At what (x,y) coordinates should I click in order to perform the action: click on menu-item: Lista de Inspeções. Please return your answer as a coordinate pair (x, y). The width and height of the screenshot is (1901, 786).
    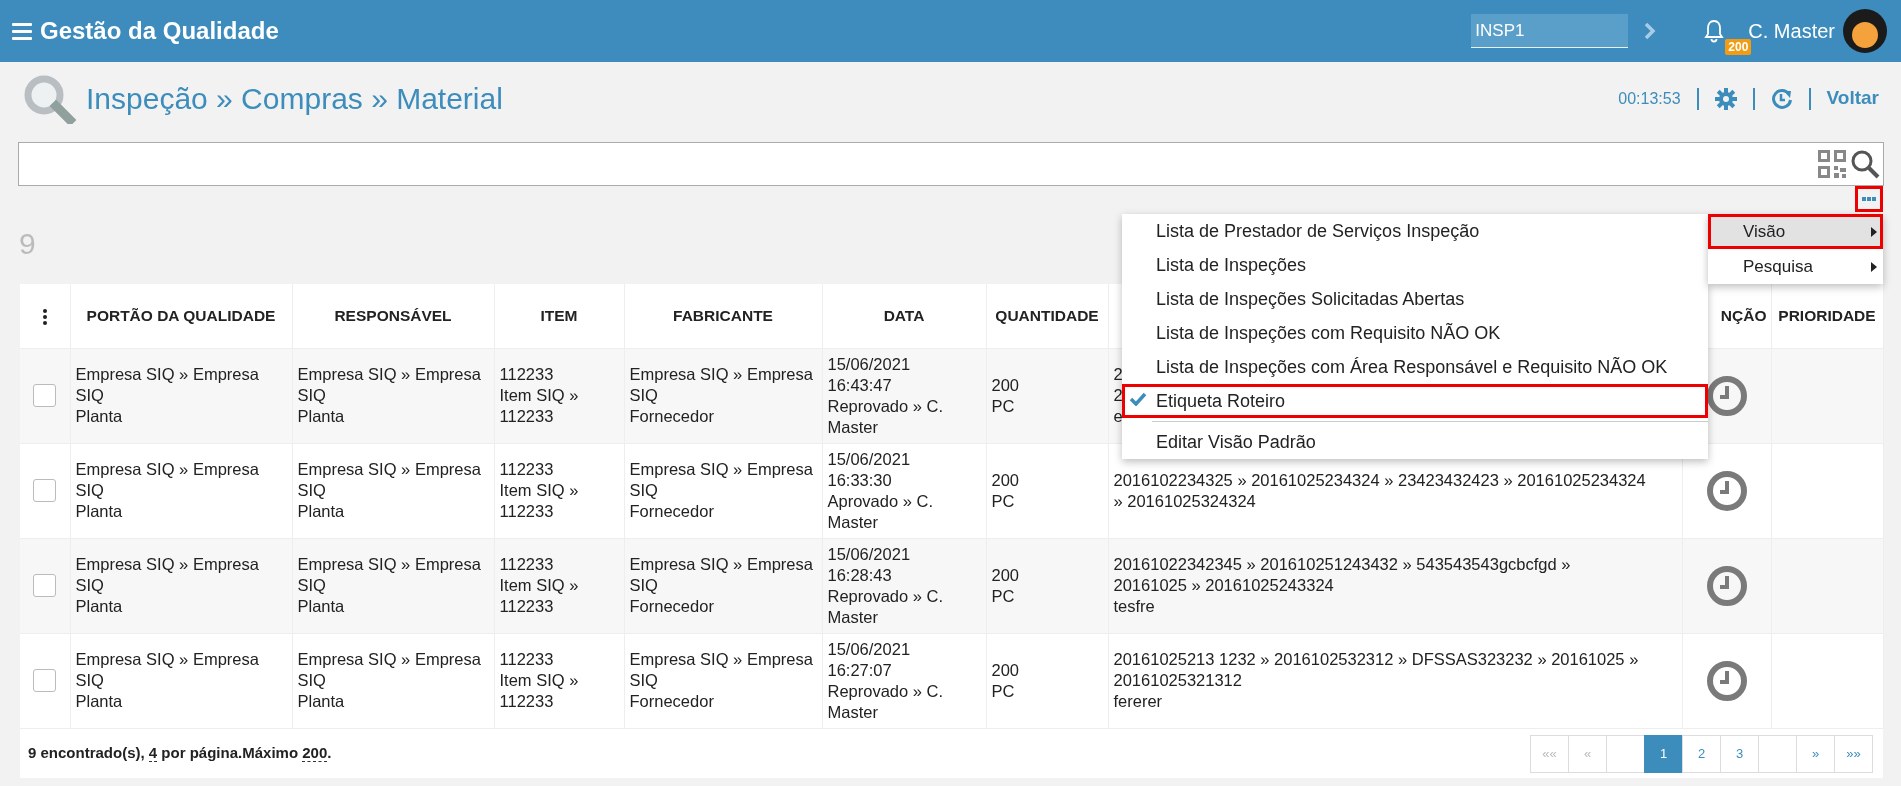
    Looking at the image, I should click on (1415, 265).